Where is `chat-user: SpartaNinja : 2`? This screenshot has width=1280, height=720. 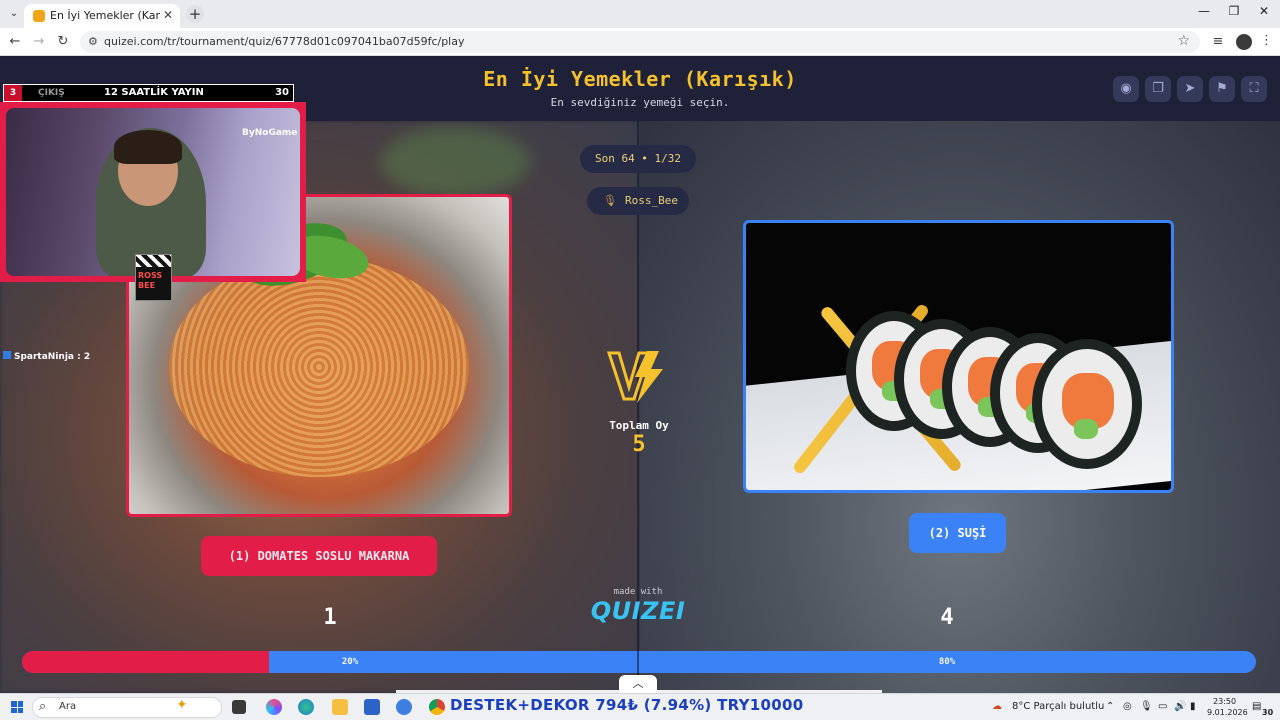
chat-user: SpartaNinja : 2 is located at coordinates (46, 356).